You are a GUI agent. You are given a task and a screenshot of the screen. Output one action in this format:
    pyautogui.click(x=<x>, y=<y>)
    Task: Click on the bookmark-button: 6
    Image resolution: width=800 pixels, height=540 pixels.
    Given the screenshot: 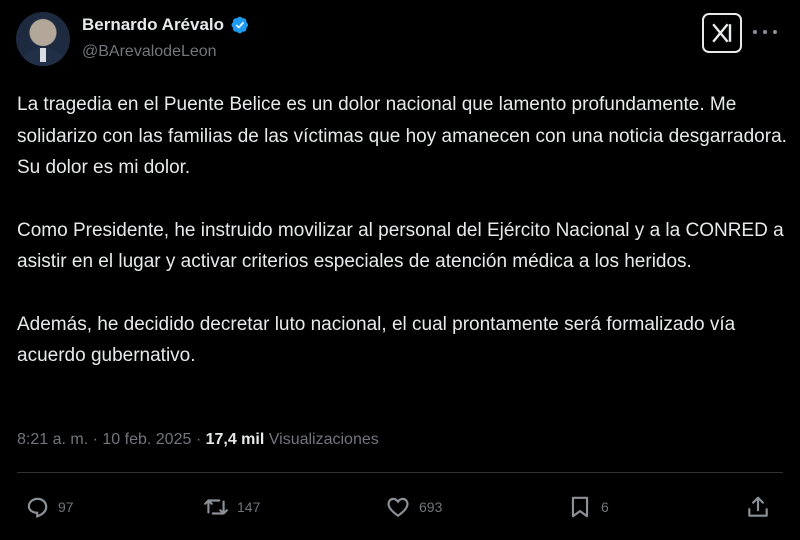 What is the action you would take?
    pyautogui.click(x=588, y=507)
    